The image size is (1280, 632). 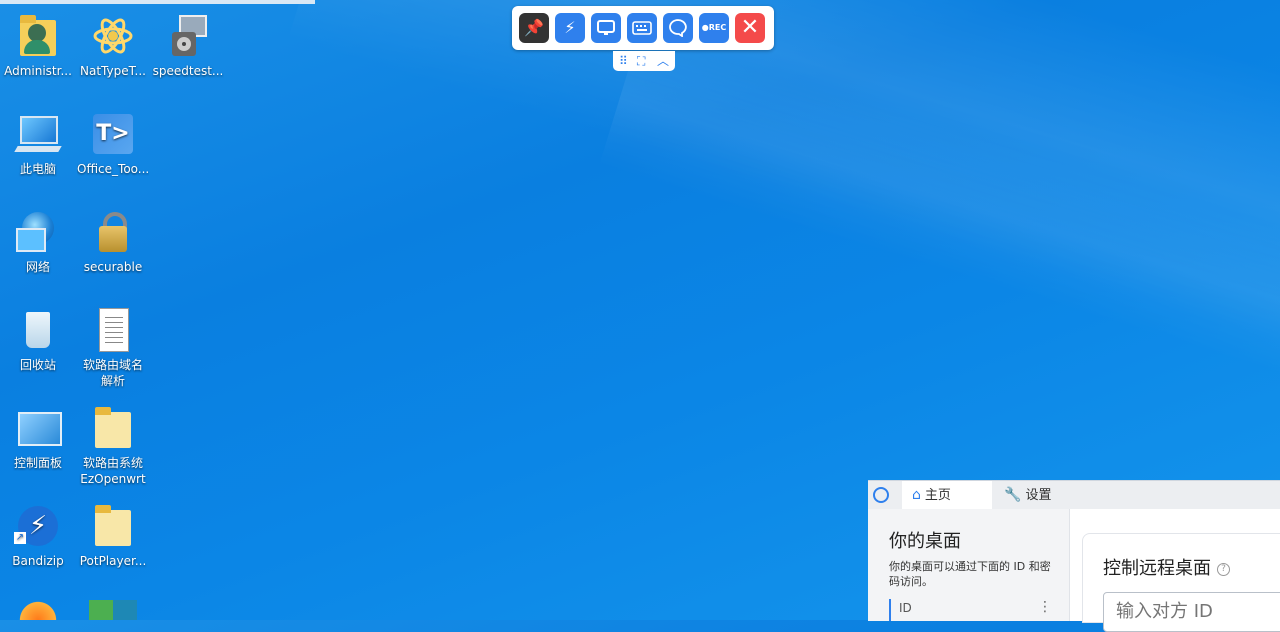 I want to click on control-panel-icon, so click(x=38, y=428).